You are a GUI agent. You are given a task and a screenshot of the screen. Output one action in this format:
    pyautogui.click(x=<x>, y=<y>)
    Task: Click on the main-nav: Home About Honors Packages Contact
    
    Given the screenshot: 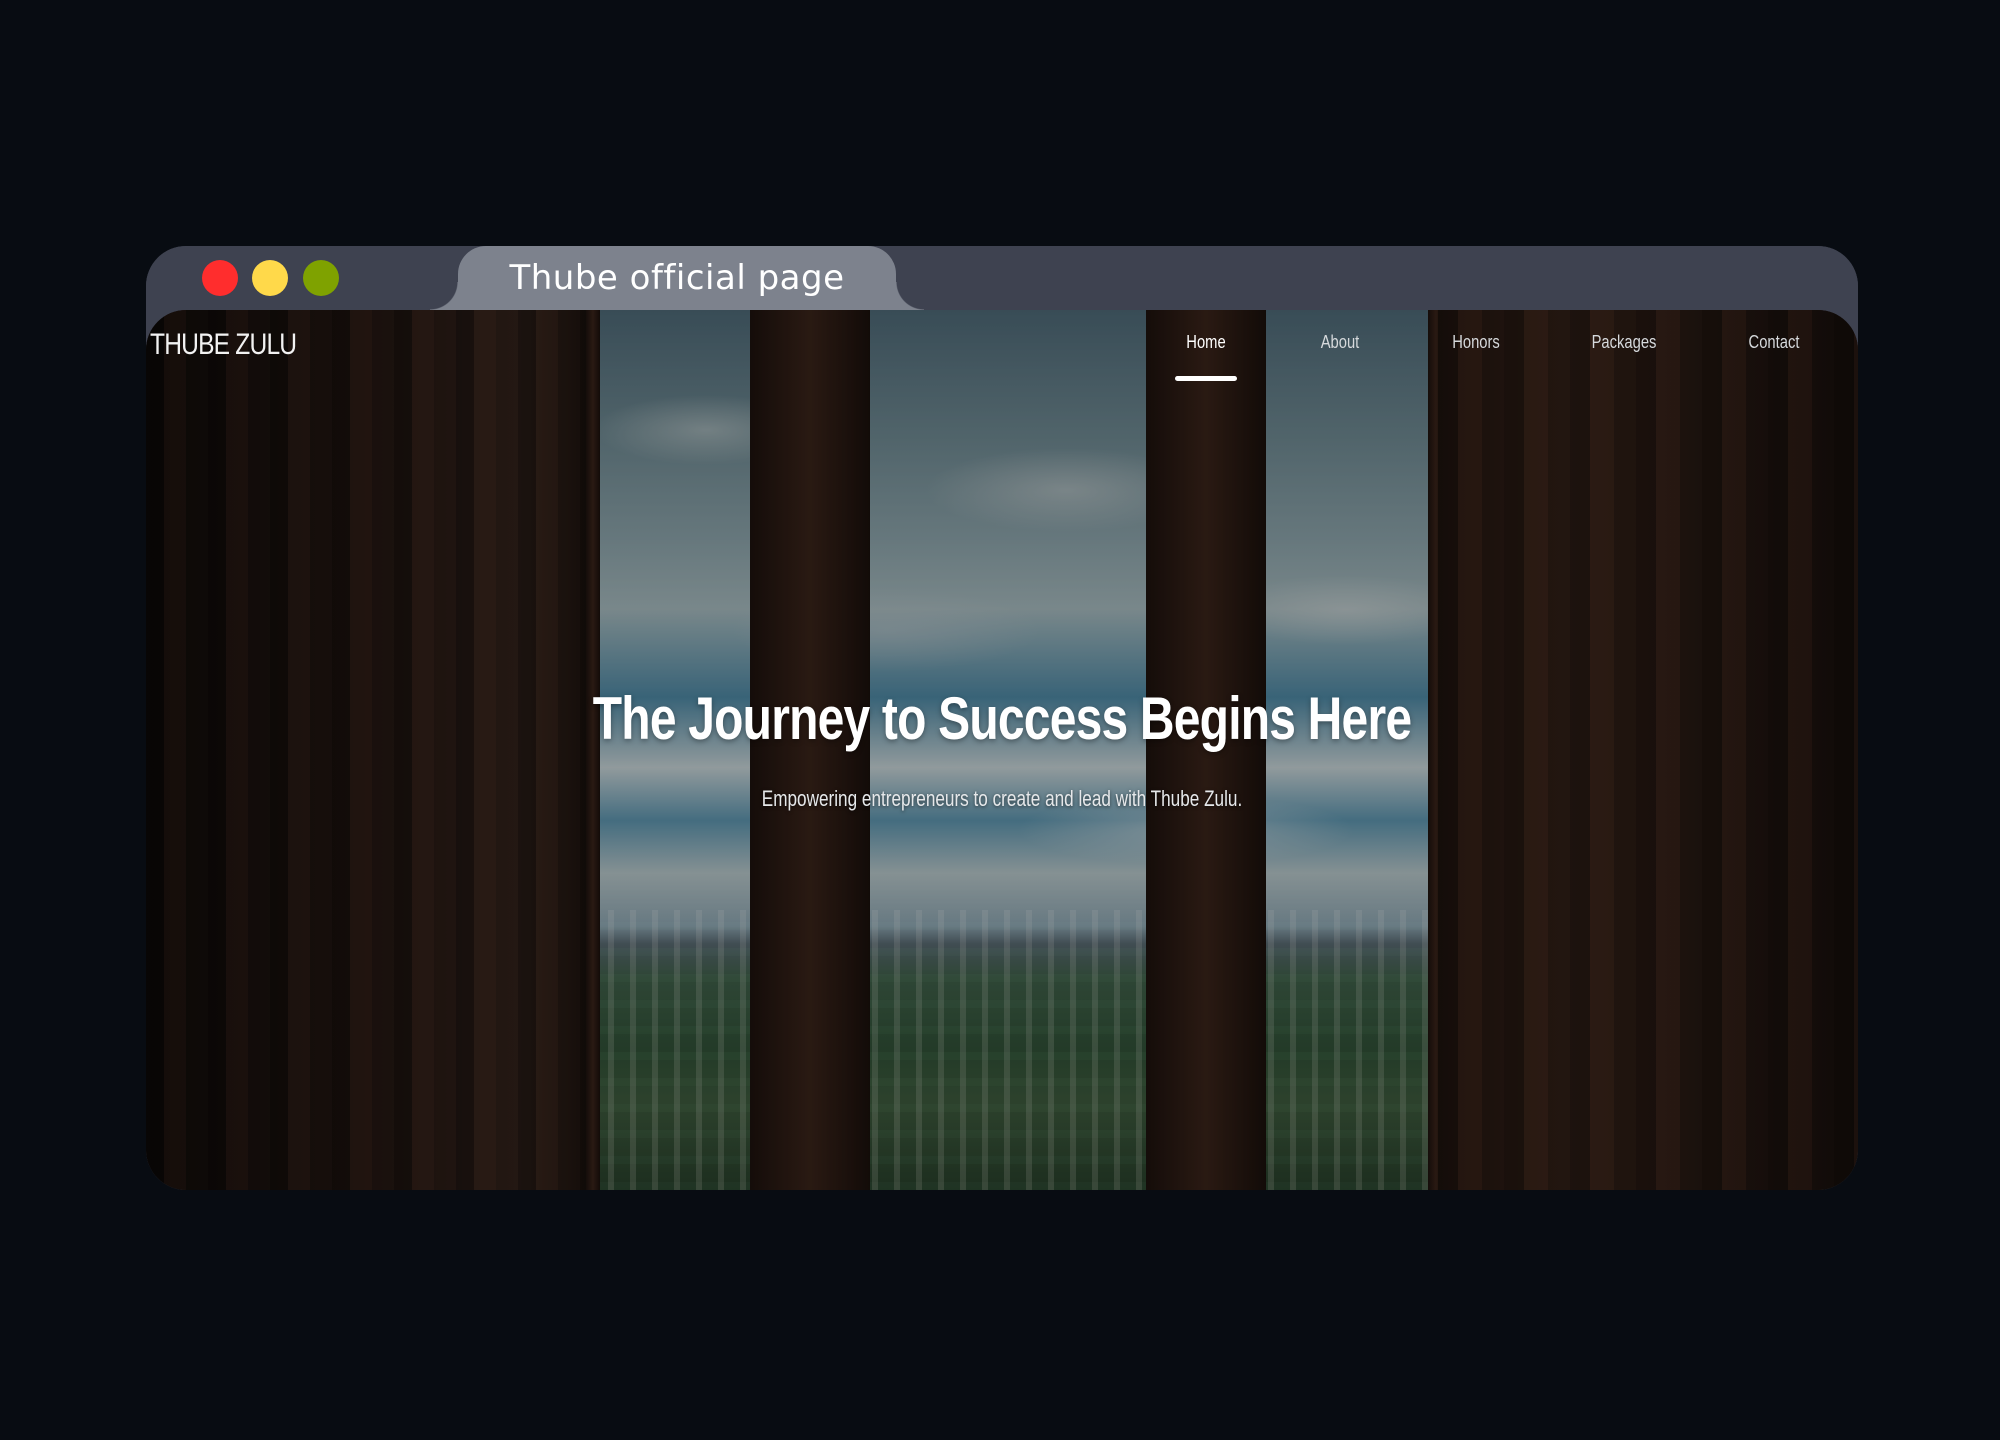 What is the action you would take?
    pyautogui.click(x=1002, y=362)
    